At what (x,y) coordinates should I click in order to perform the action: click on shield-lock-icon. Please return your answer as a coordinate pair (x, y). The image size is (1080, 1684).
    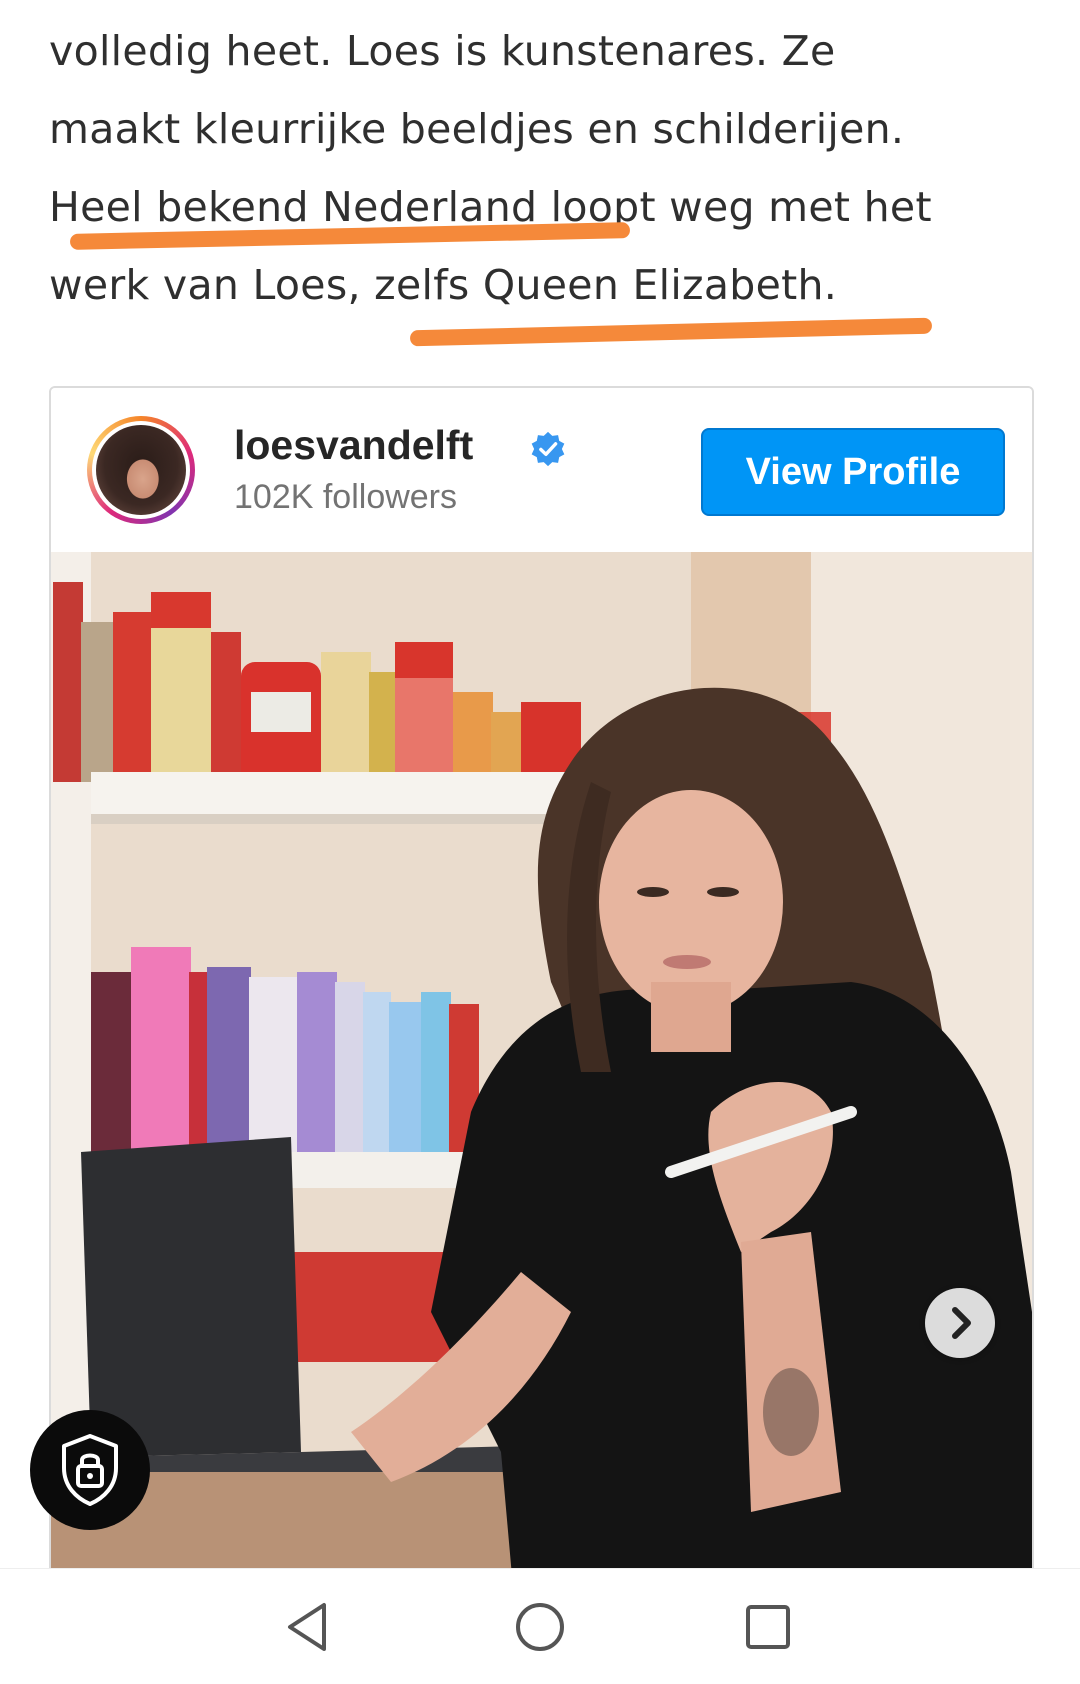
    Looking at the image, I should click on (90, 1470).